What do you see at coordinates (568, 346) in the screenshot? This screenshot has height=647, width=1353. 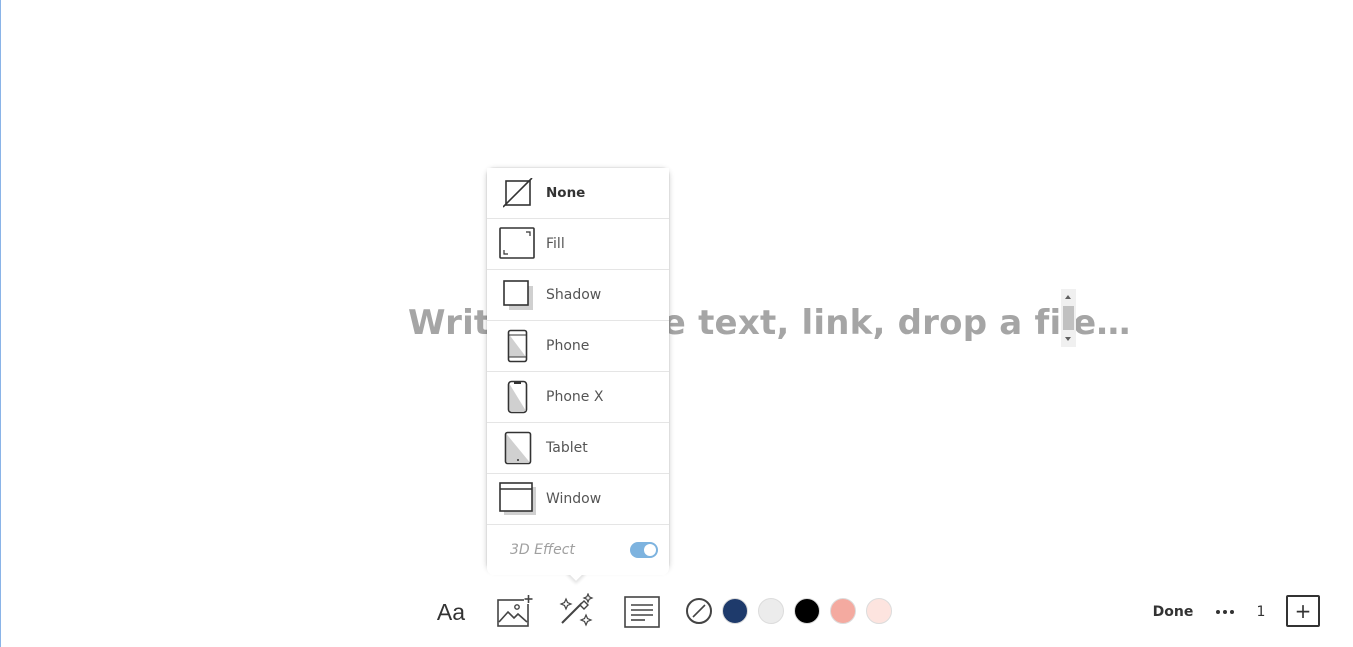 I see `frame-option-label: Phone` at bounding box center [568, 346].